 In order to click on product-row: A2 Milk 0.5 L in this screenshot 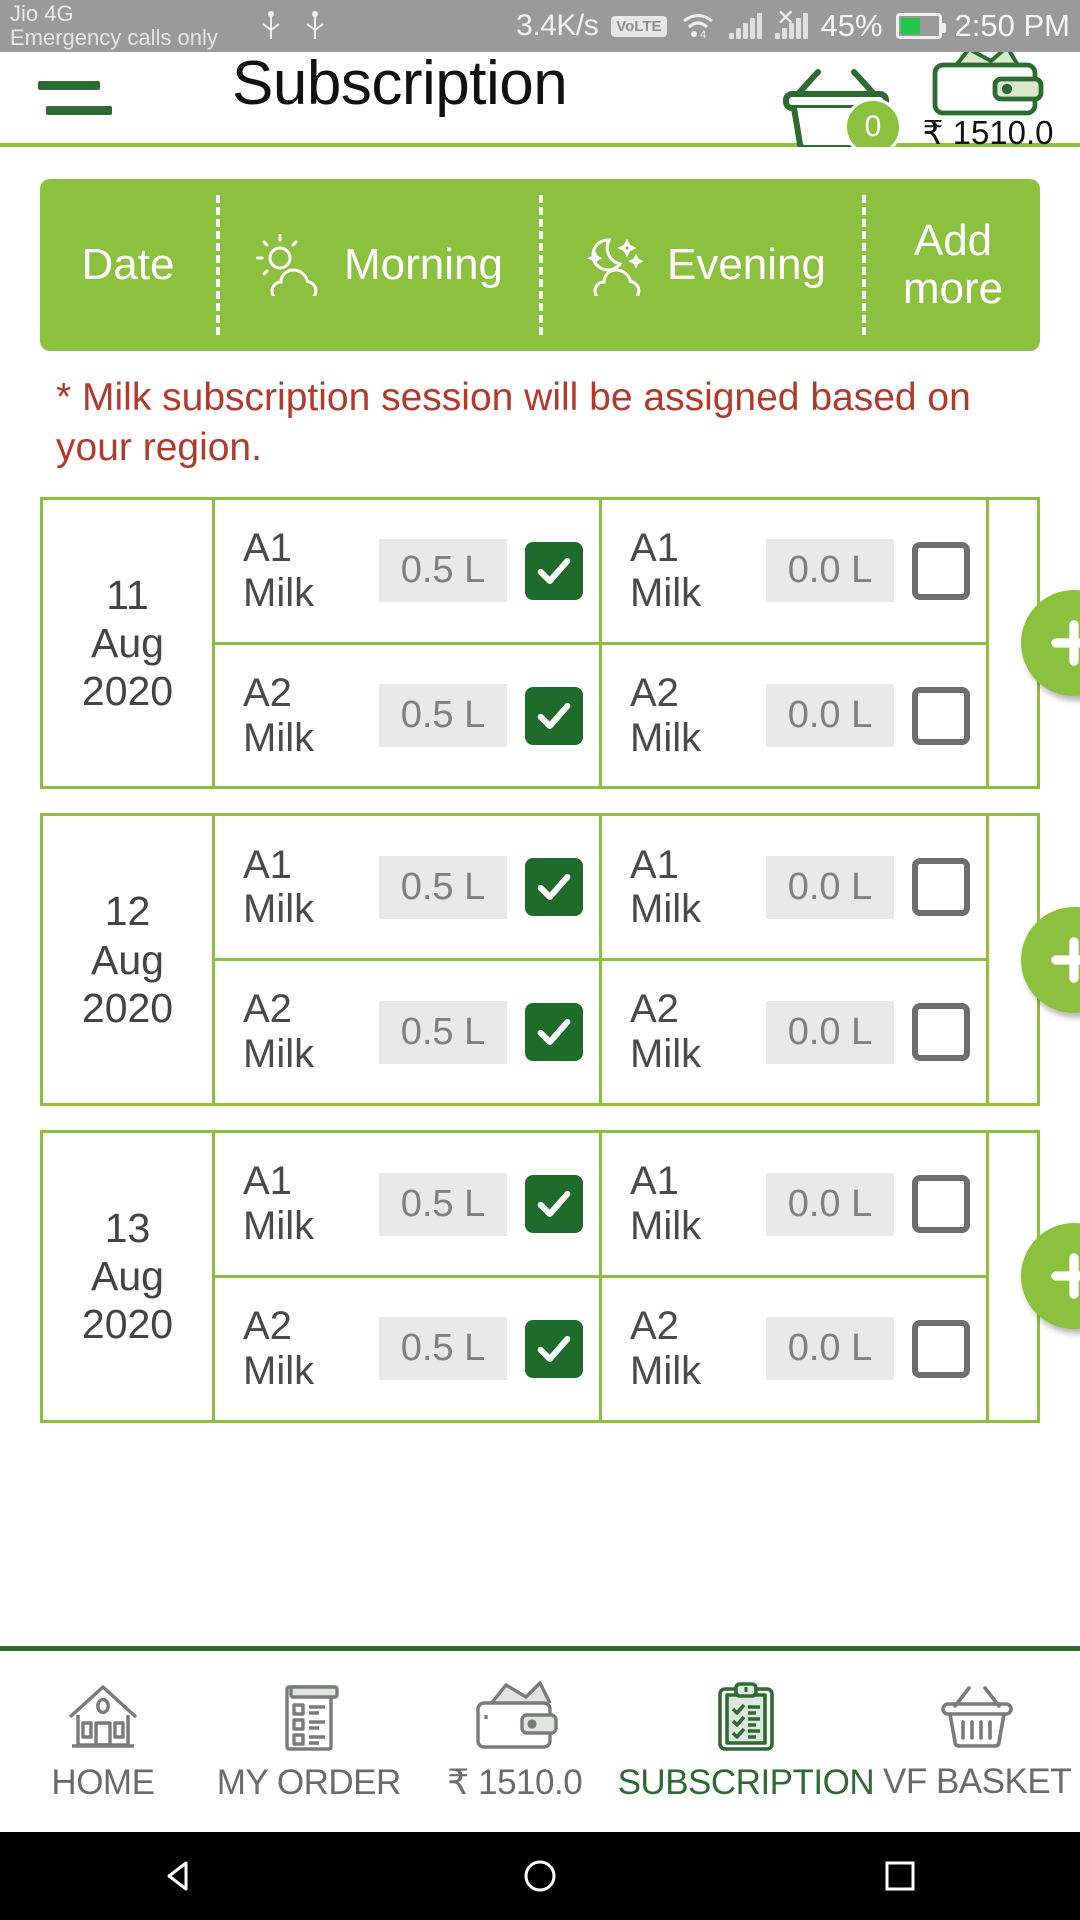, I will do `click(407, 1030)`.